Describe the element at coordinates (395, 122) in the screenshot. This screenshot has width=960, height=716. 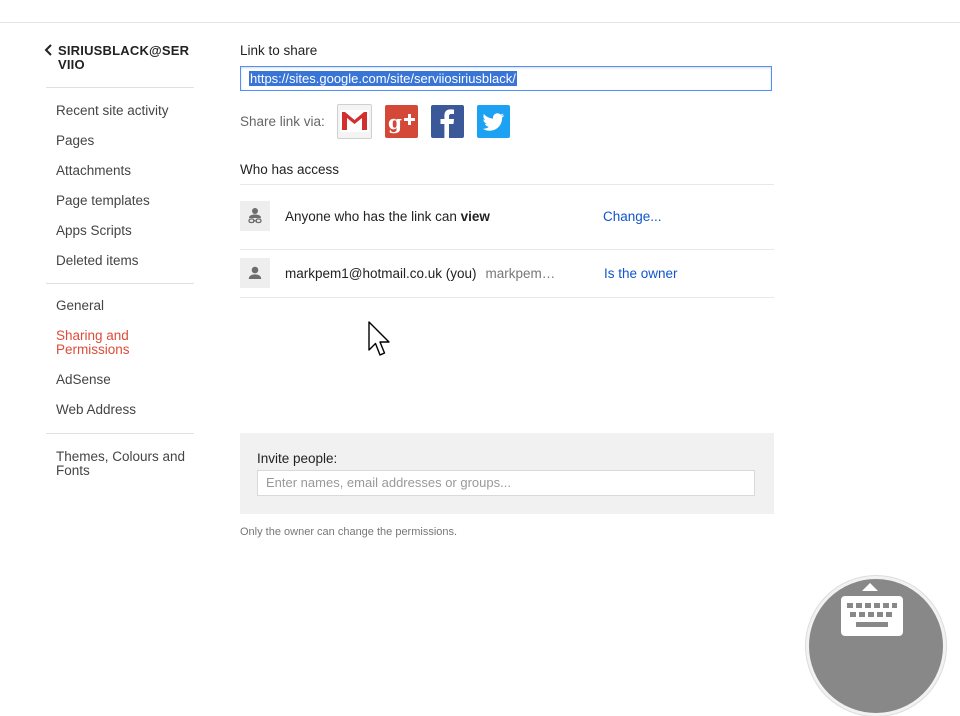
I see `svg-text: g` at that location.